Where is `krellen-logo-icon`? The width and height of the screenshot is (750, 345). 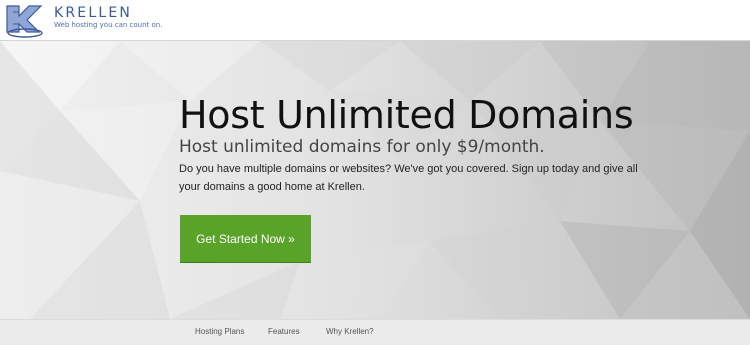
krellen-logo-icon is located at coordinates (25, 20).